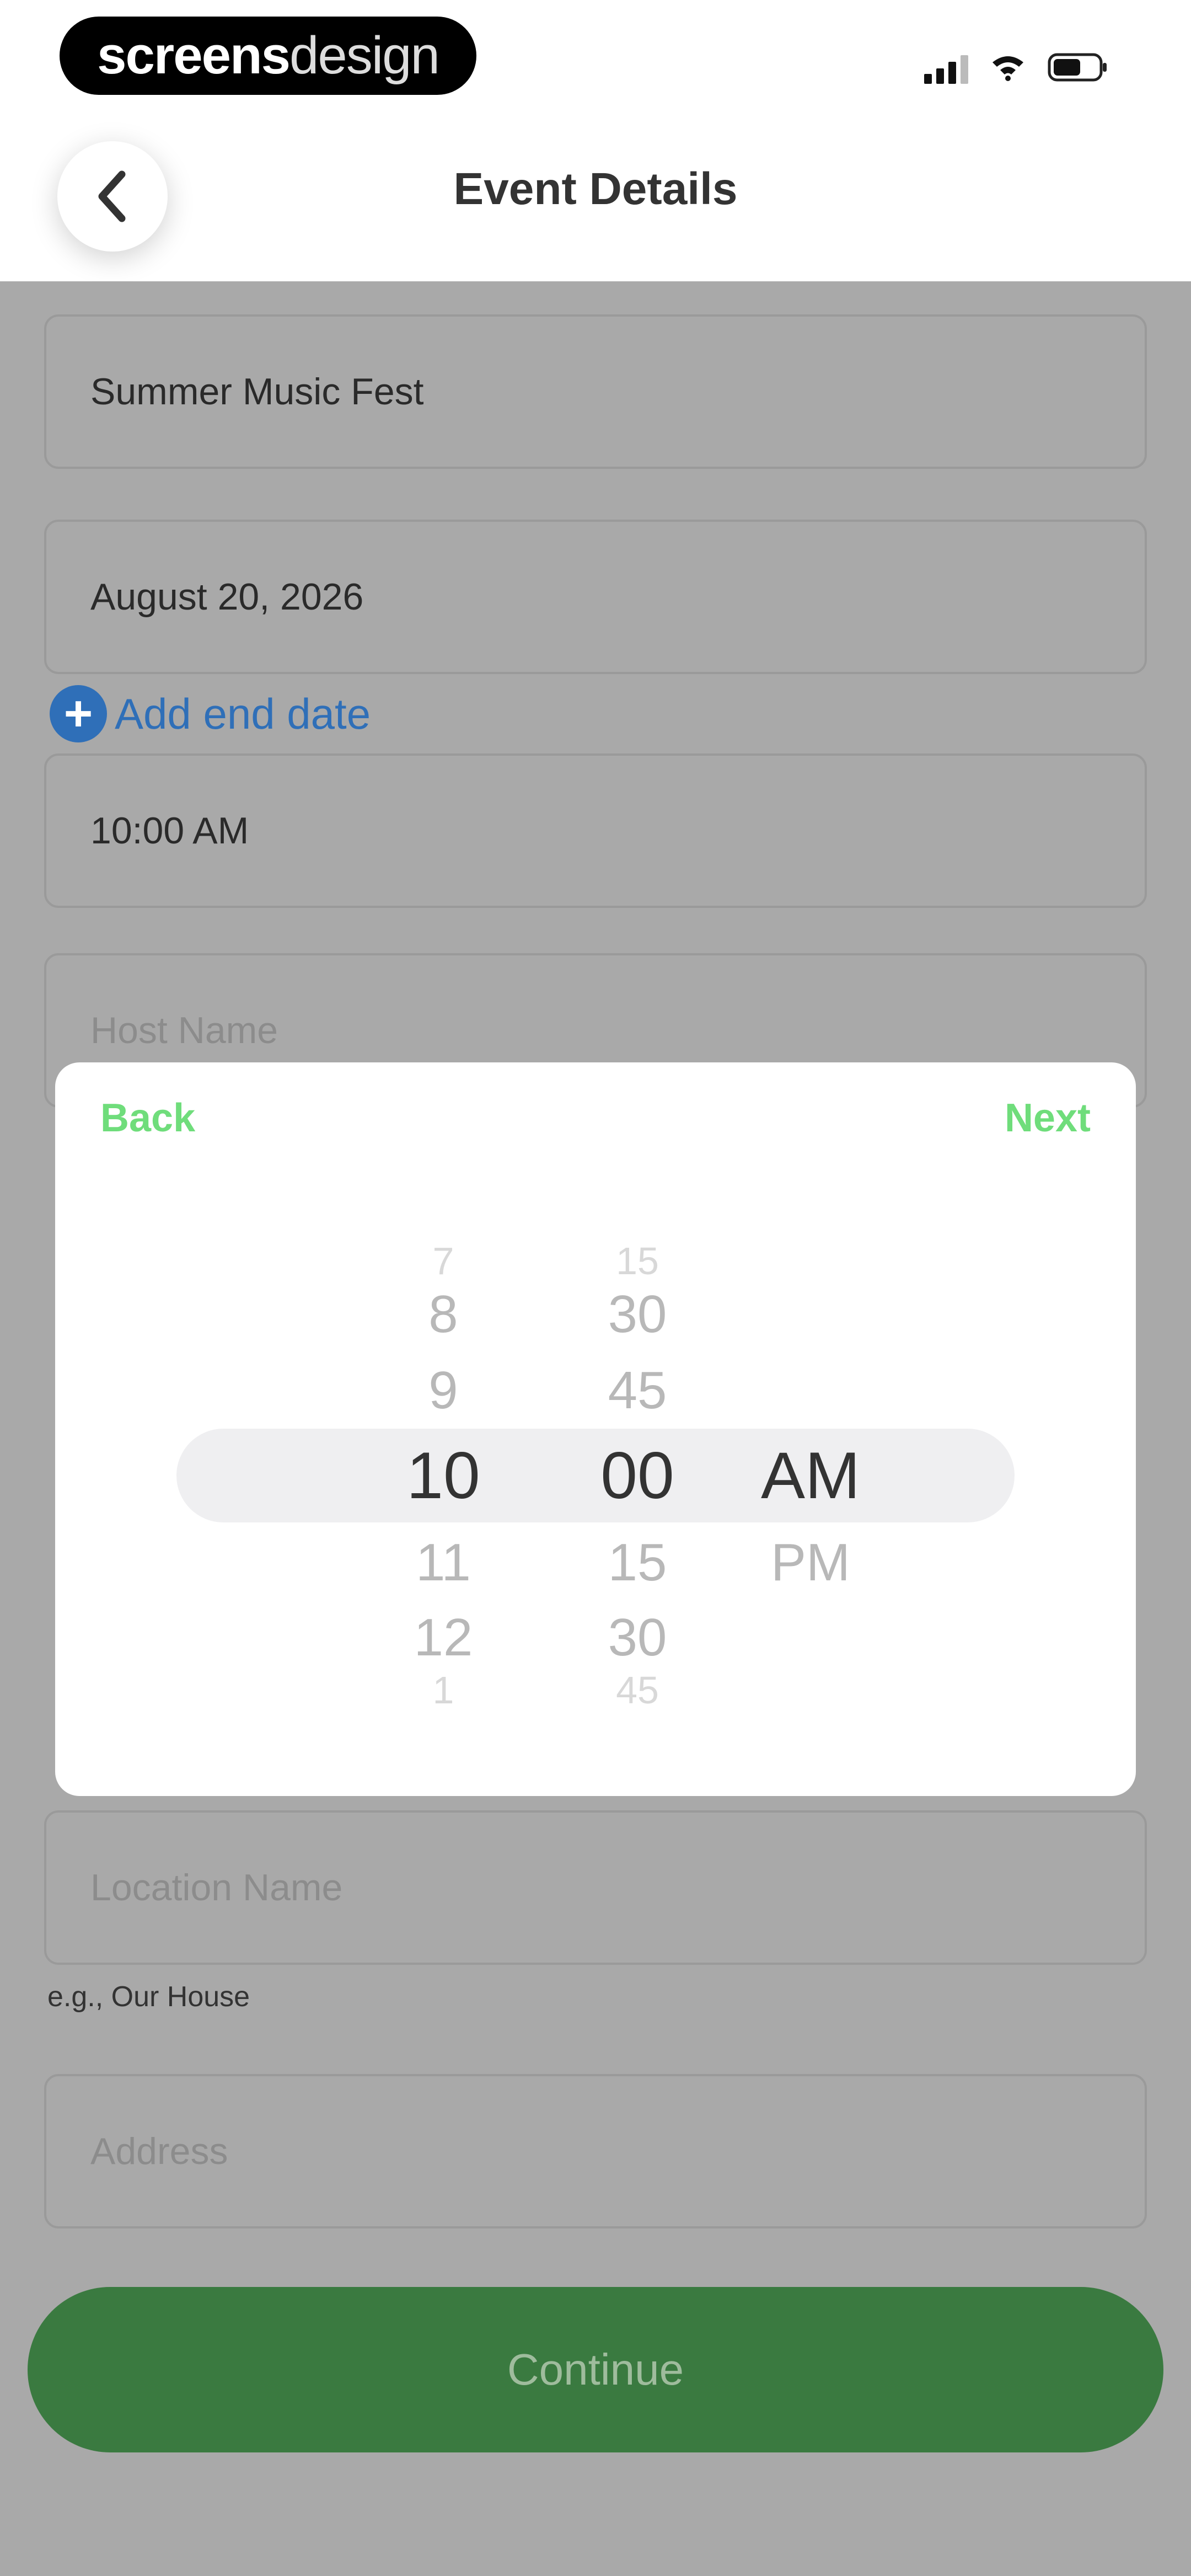  What do you see at coordinates (443, 1261) in the screenshot?
I see `hour-option: 7` at bounding box center [443, 1261].